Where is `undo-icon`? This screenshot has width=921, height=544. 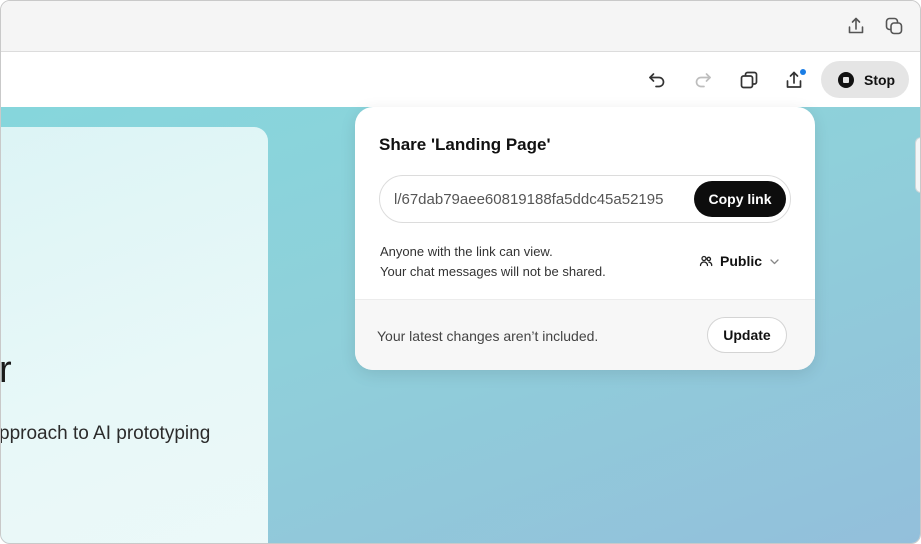 undo-icon is located at coordinates (657, 80).